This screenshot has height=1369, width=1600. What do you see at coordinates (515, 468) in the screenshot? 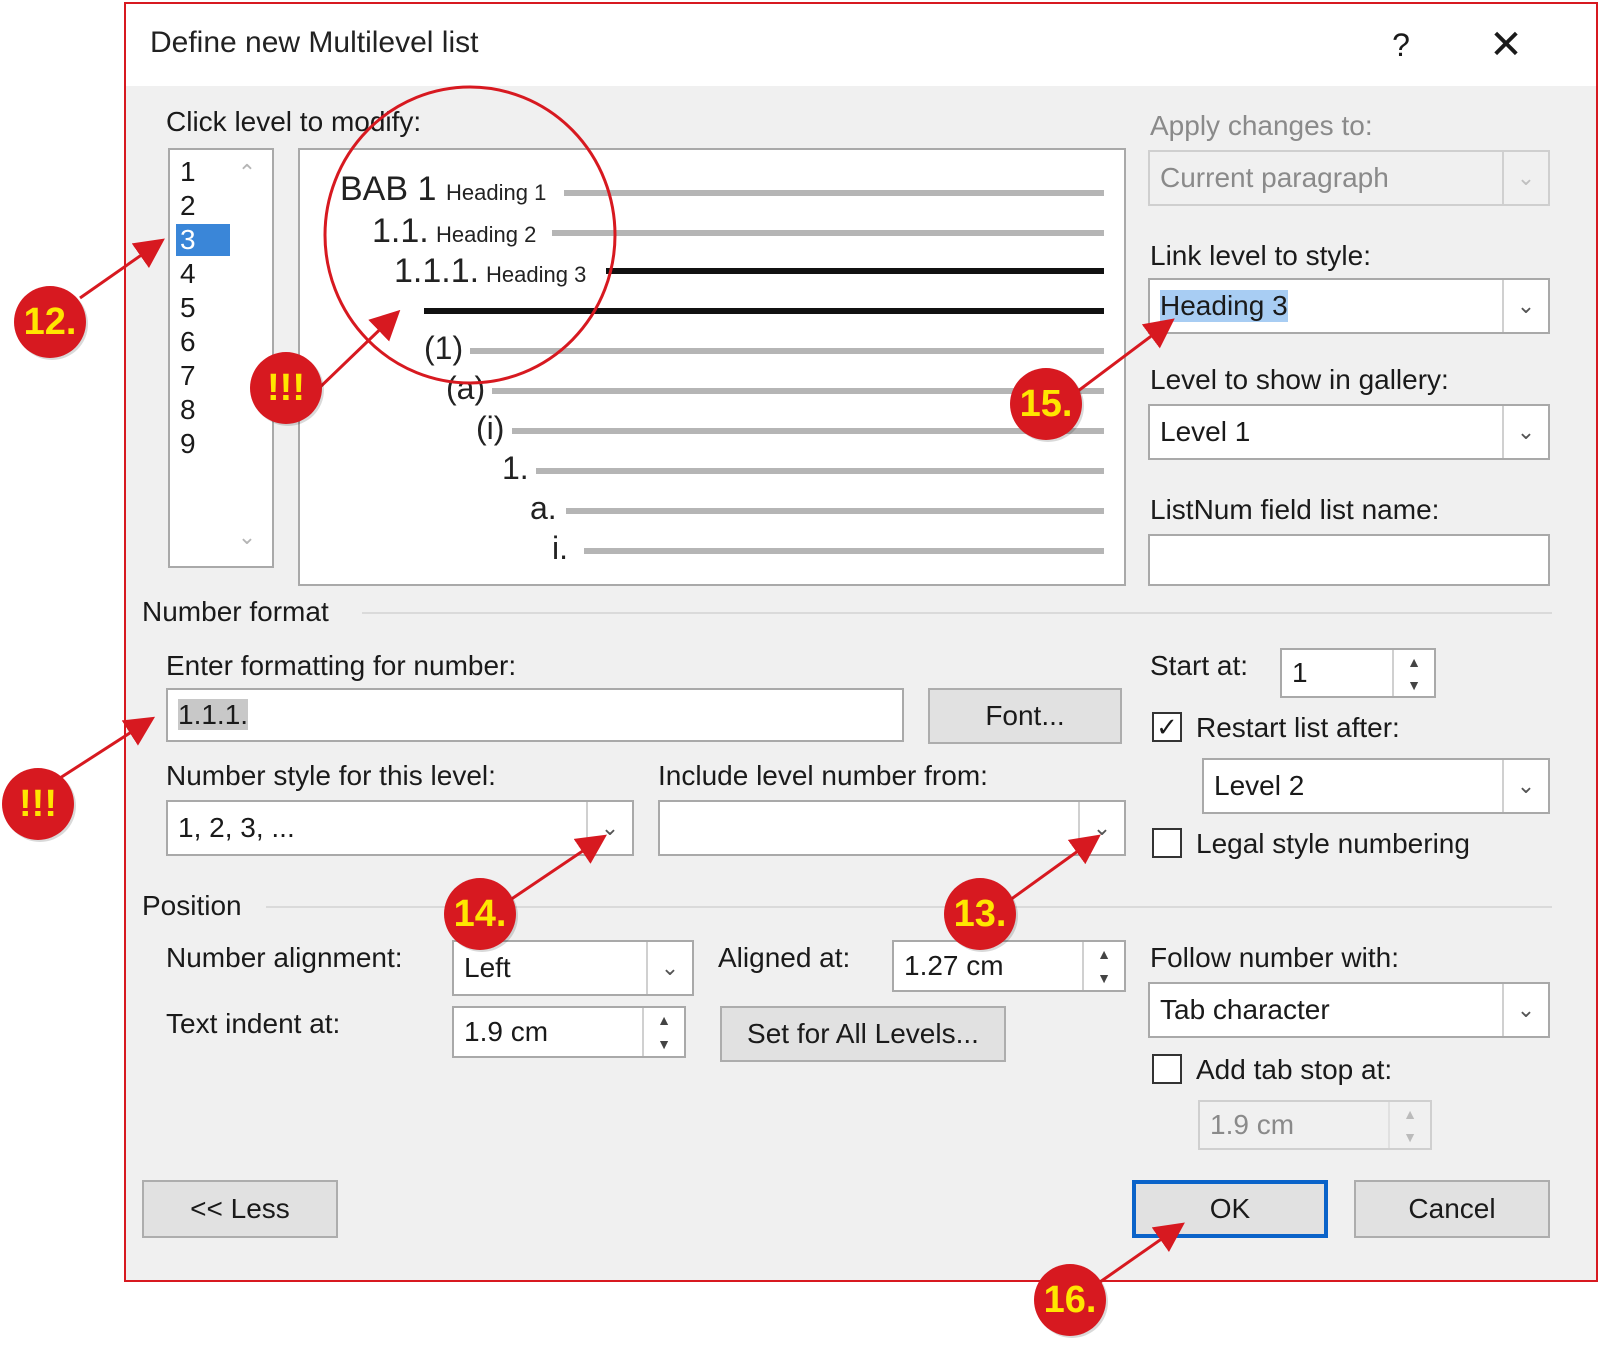
I see `preview-level-7-number: 1.` at bounding box center [515, 468].